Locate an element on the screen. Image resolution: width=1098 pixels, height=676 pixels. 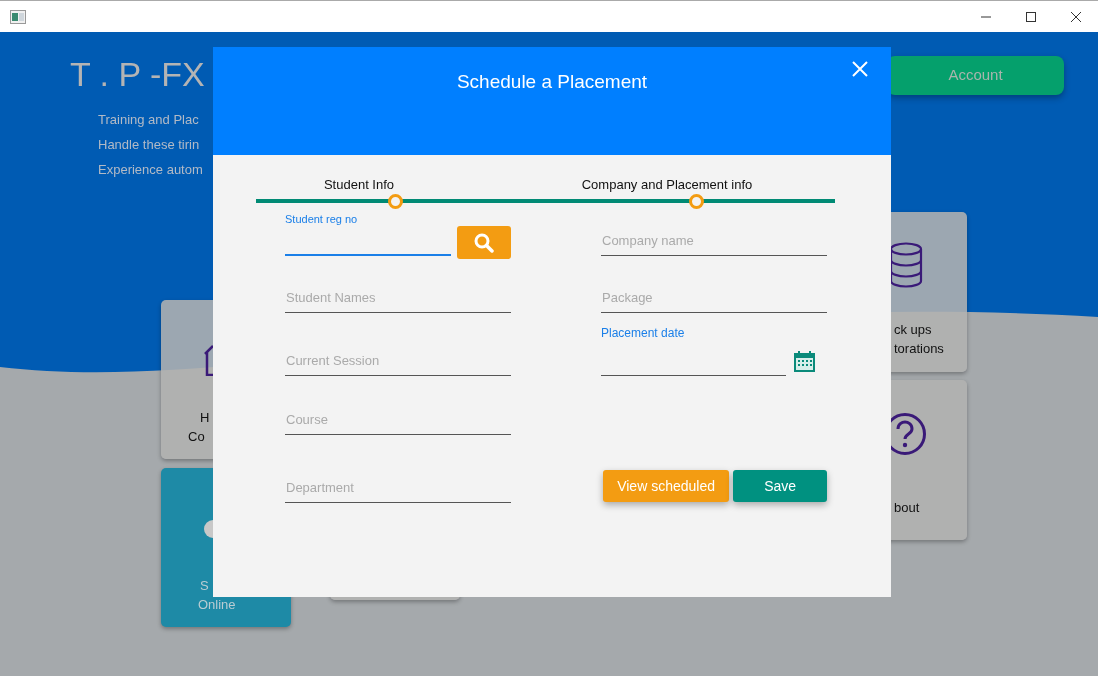
search-icon is located at coordinates (484, 242).